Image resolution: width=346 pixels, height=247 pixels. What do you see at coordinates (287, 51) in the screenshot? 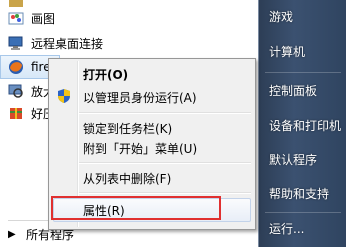
I see `right-item-computer: 计算机` at bounding box center [287, 51].